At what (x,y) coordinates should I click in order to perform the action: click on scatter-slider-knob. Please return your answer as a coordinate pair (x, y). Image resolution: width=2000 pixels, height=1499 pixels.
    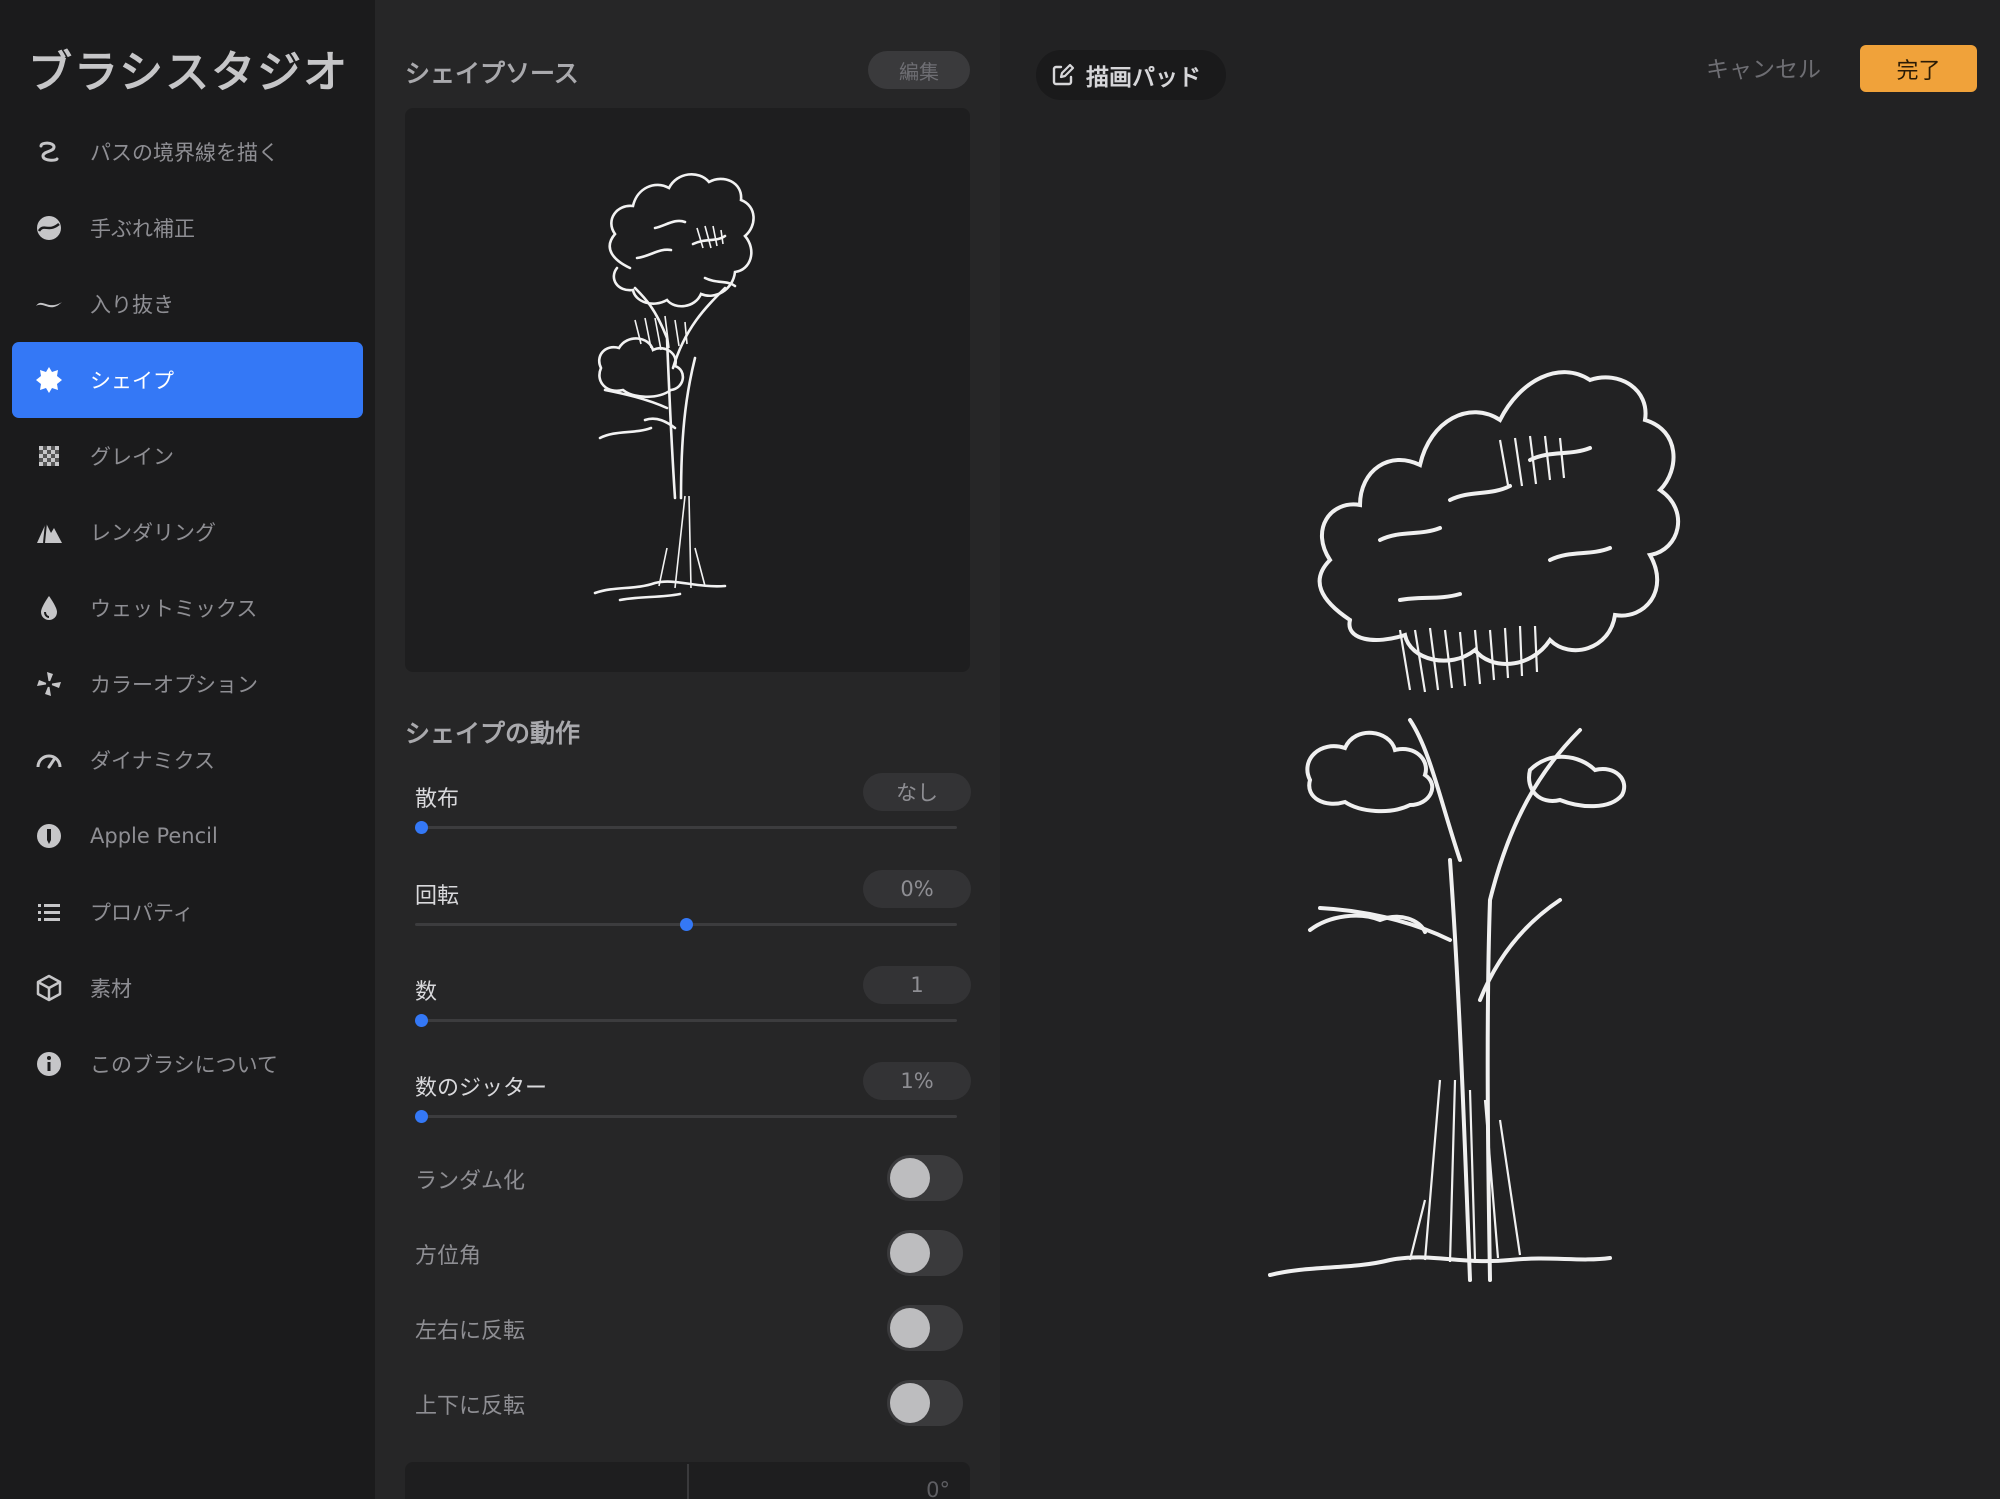
    Looking at the image, I should click on (421, 827).